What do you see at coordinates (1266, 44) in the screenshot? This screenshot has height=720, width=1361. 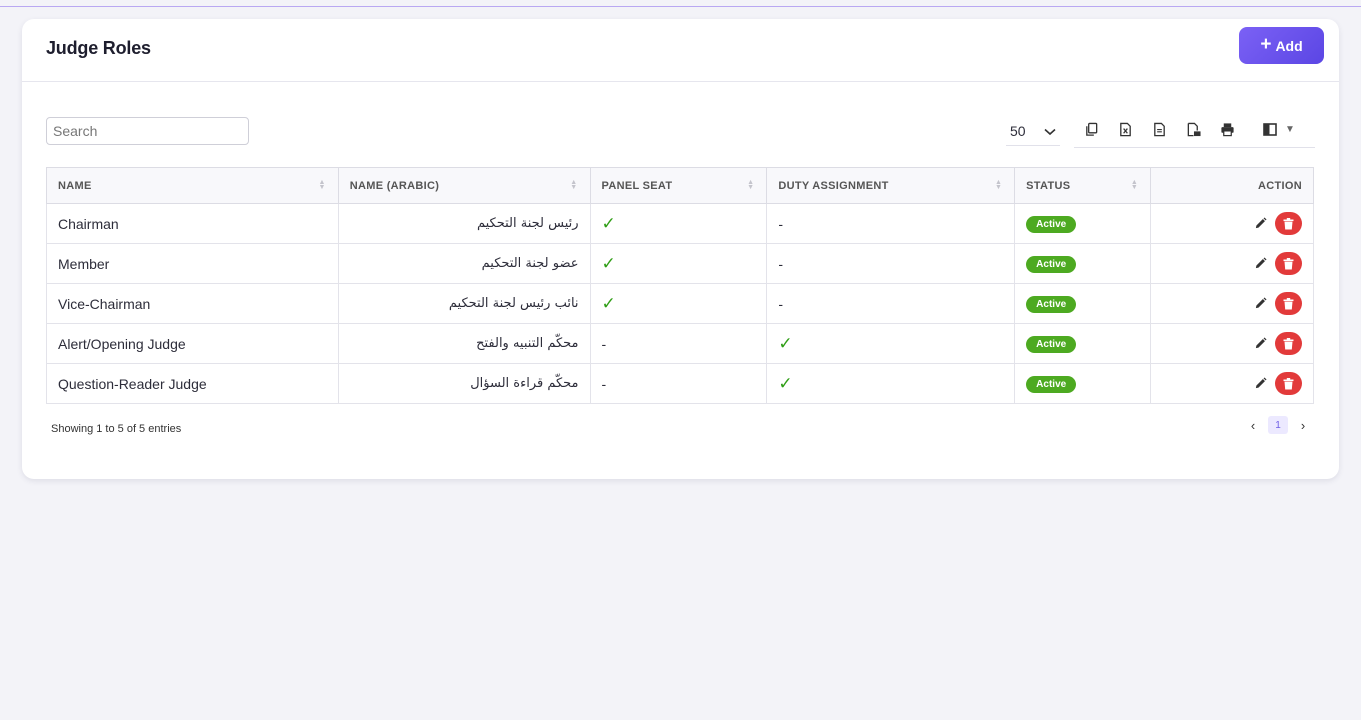 I see `plus-icon: +` at bounding box center [1266, 44].